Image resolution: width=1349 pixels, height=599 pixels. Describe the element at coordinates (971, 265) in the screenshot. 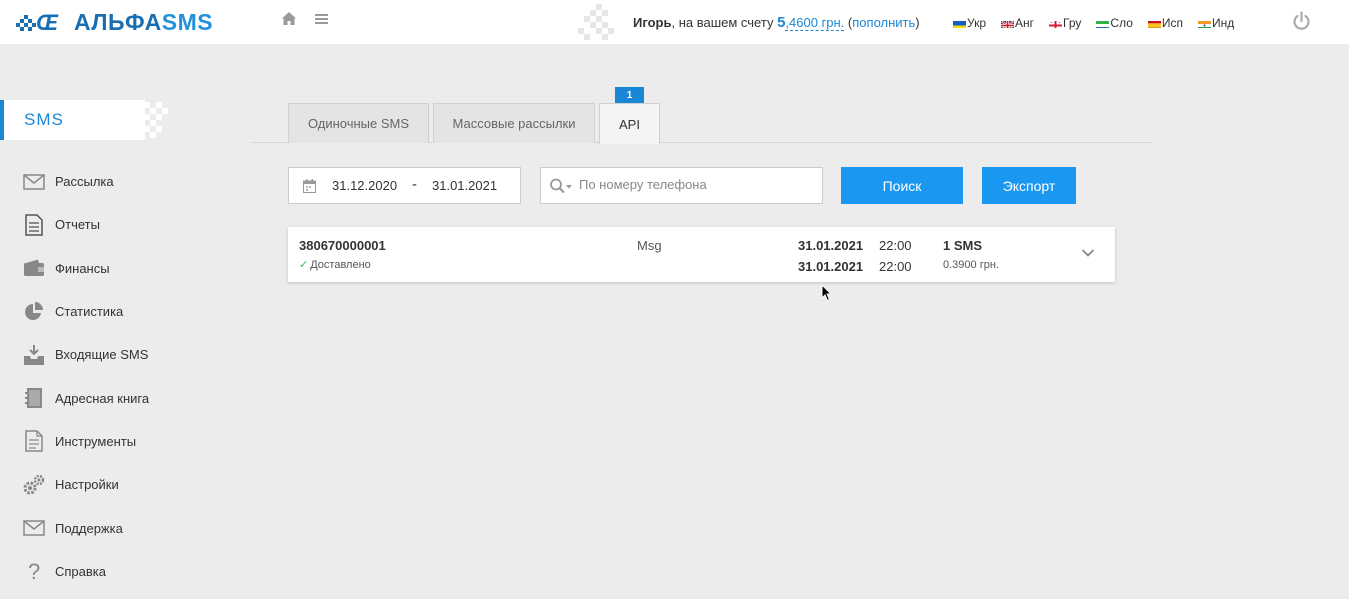

I see `sms-price: 0.3900 грн.` at that location.